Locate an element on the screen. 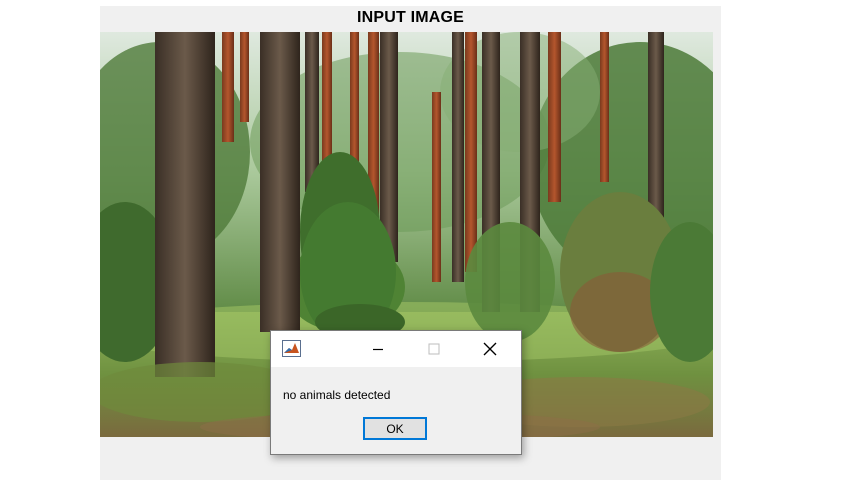 The image size is (853, 480). dialog-titlebar is located at coordinates (396, 349).